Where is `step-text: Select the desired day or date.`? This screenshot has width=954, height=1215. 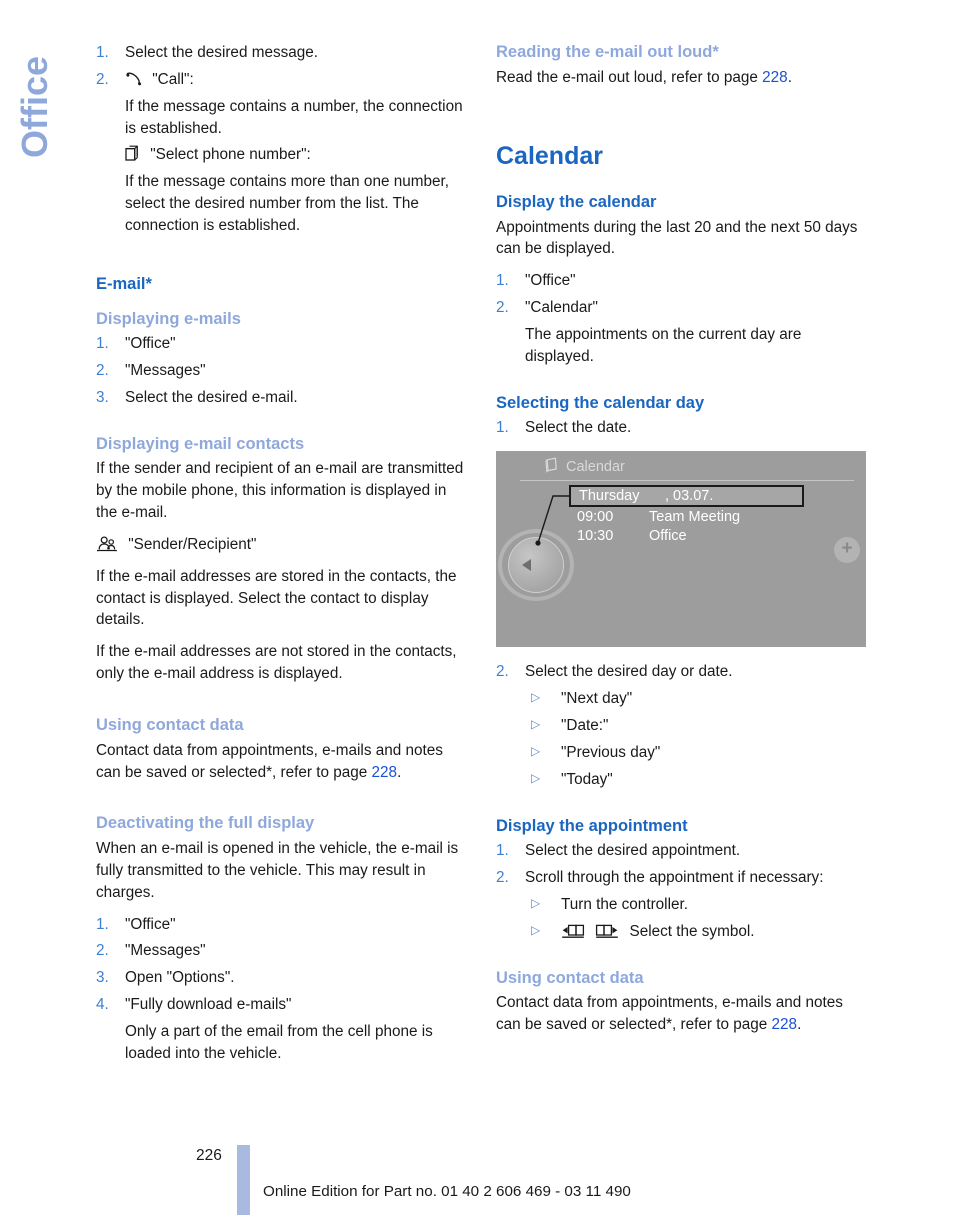
step-text: Select the desired day or date. is located at coordinates (629, 672).